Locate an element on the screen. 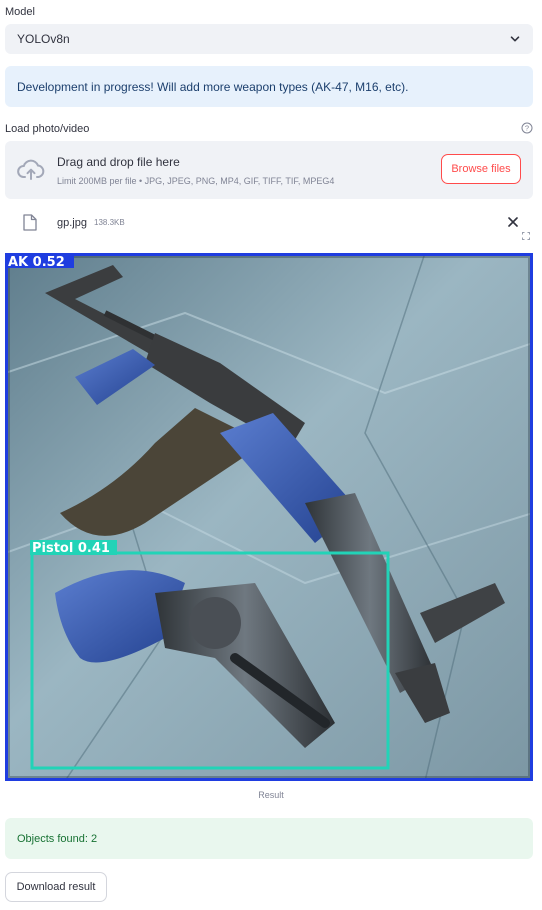 The image size is (542, 910). uploaded-file-row: gp.jpg 138.3KB is located at coordinates (269, 224).